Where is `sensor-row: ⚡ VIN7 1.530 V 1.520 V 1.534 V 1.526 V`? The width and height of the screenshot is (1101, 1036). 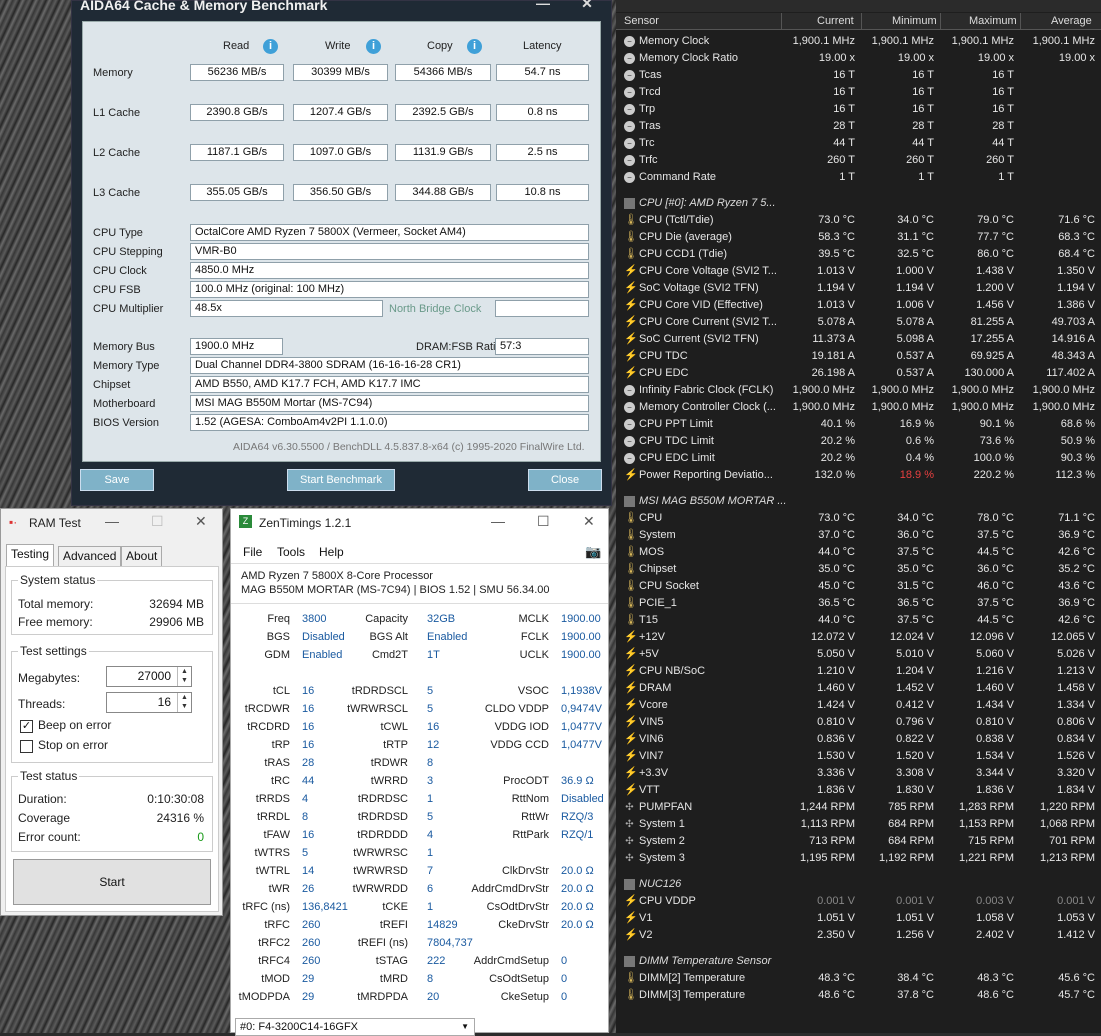
sensor-row: ⚡ VIN7 1.530 V 1.520 V 1.534 V 1.526 V is located at coordinates (858, 756).